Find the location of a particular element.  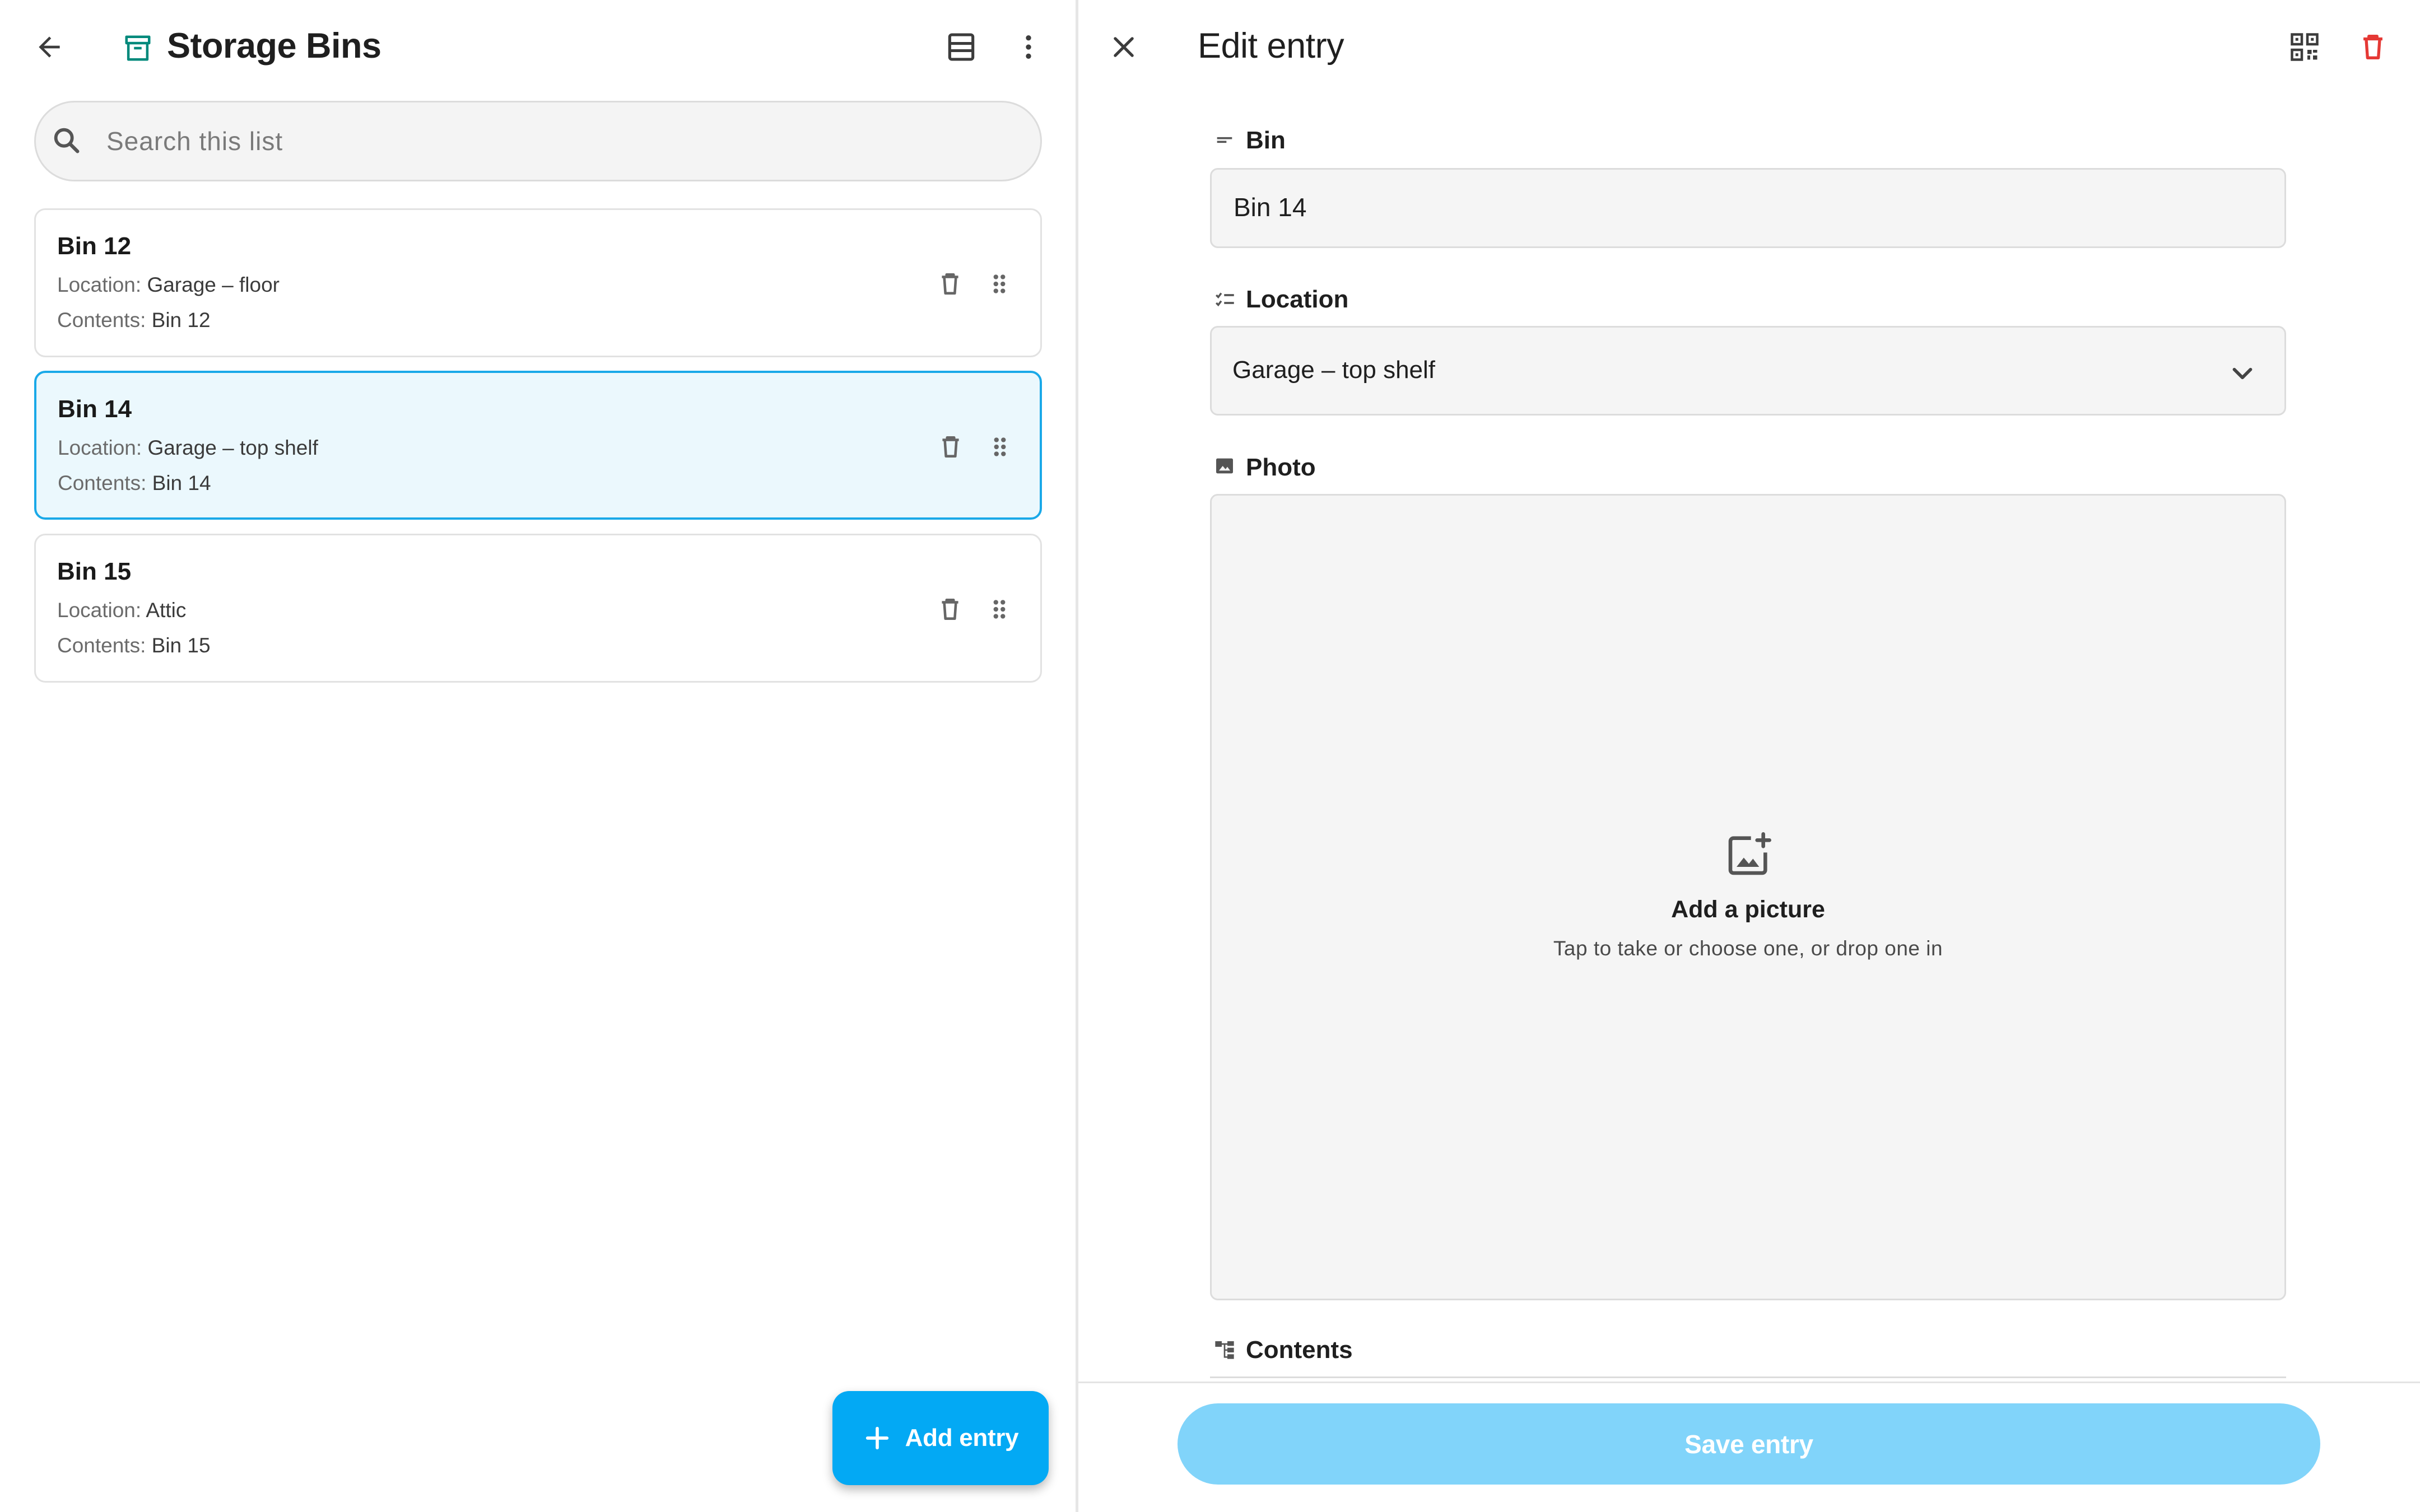

plus-icon is located at coordinates (877, 1438).